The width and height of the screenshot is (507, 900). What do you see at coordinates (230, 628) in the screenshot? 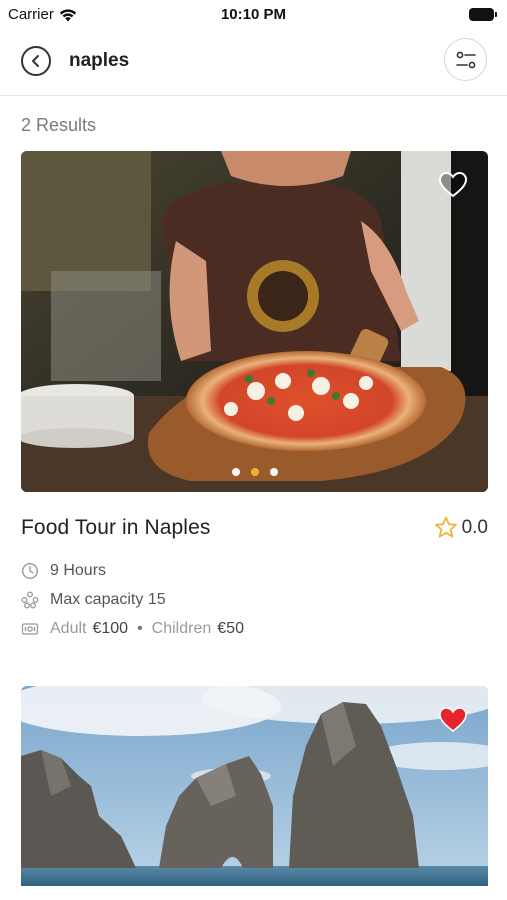
I see `children-price: €50` at bounding box center [230, 628].